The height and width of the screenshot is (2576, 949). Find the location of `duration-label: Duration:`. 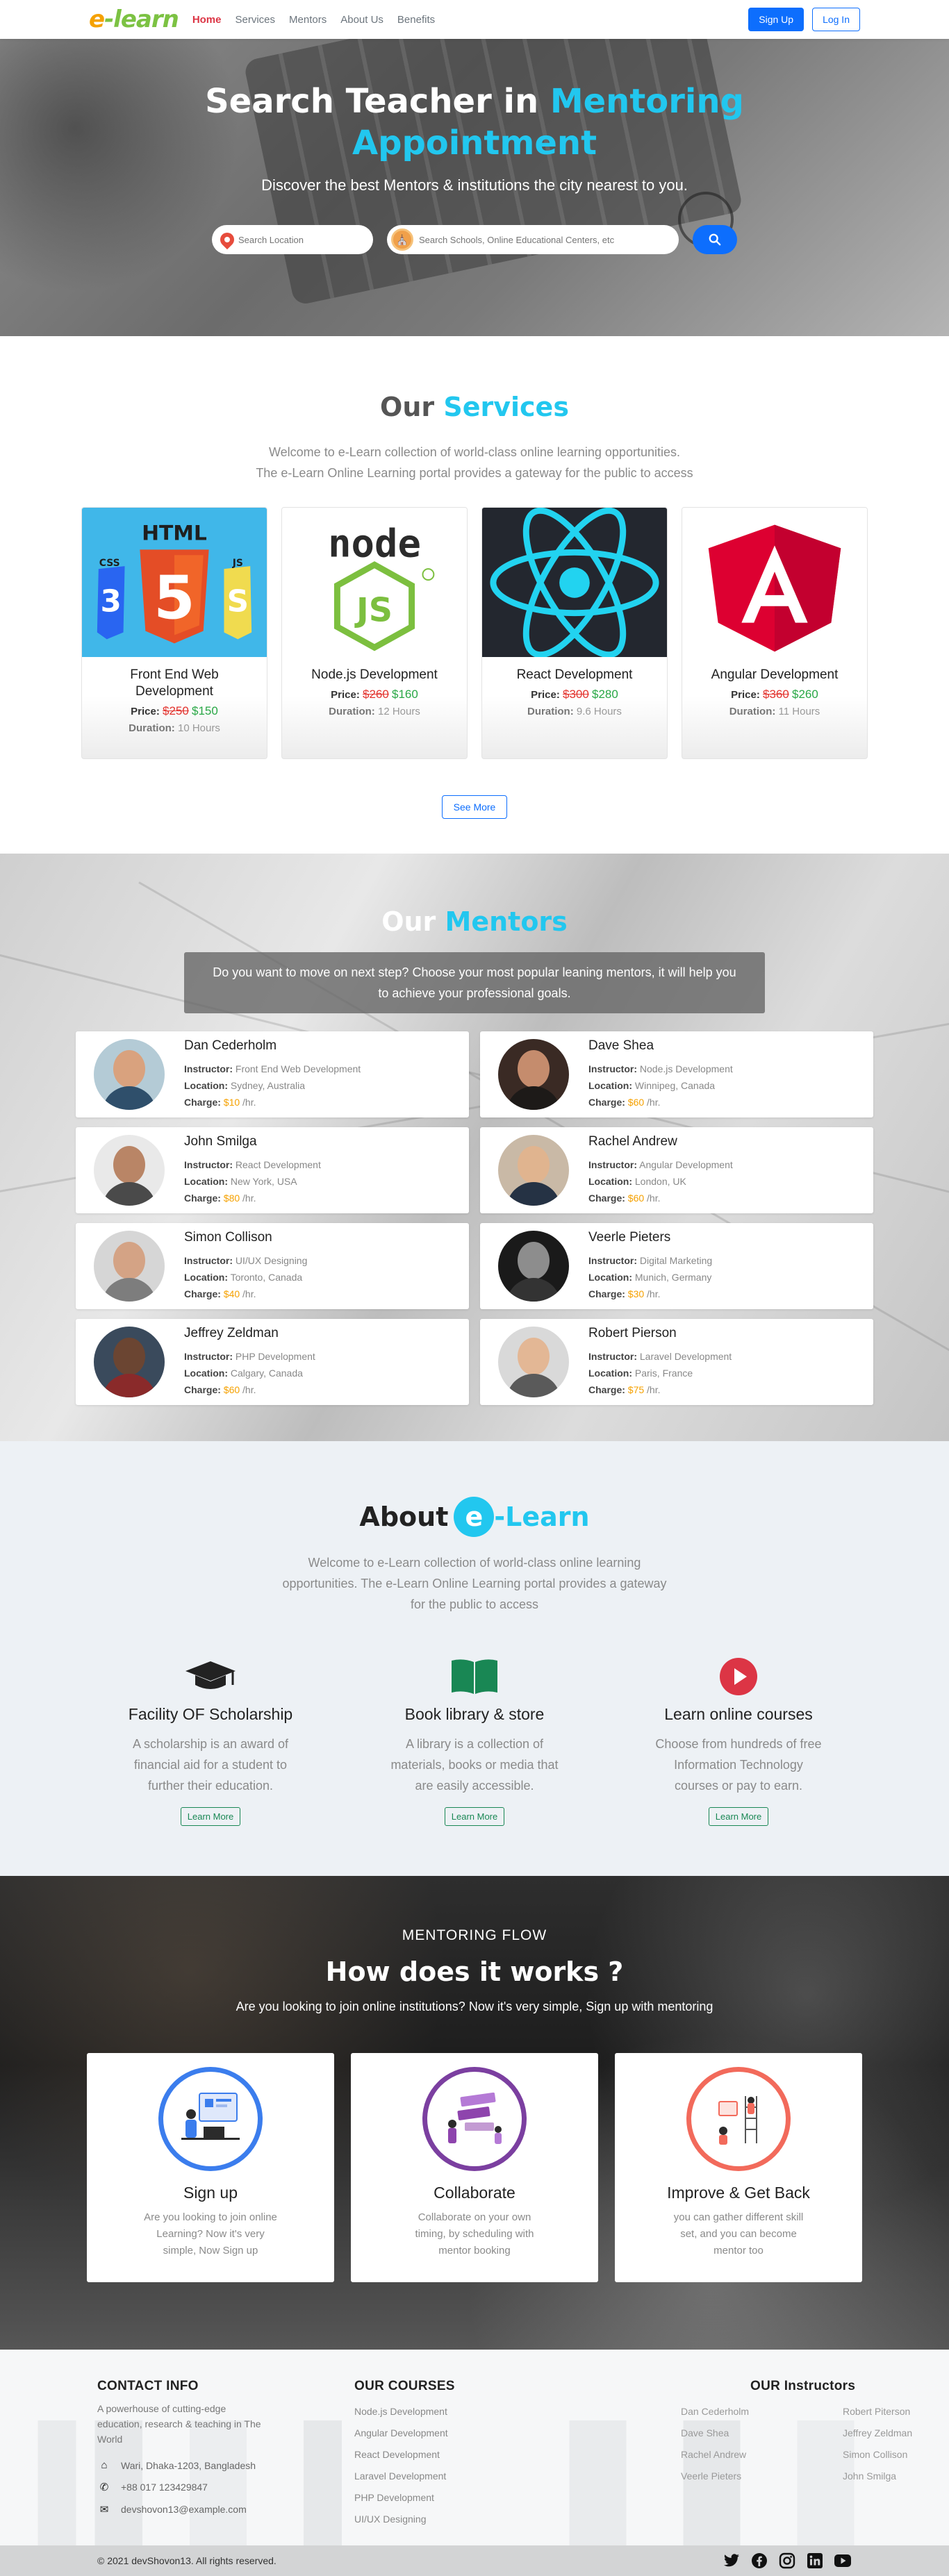

duration-label: Duration: is located at coordinates (752, 711).